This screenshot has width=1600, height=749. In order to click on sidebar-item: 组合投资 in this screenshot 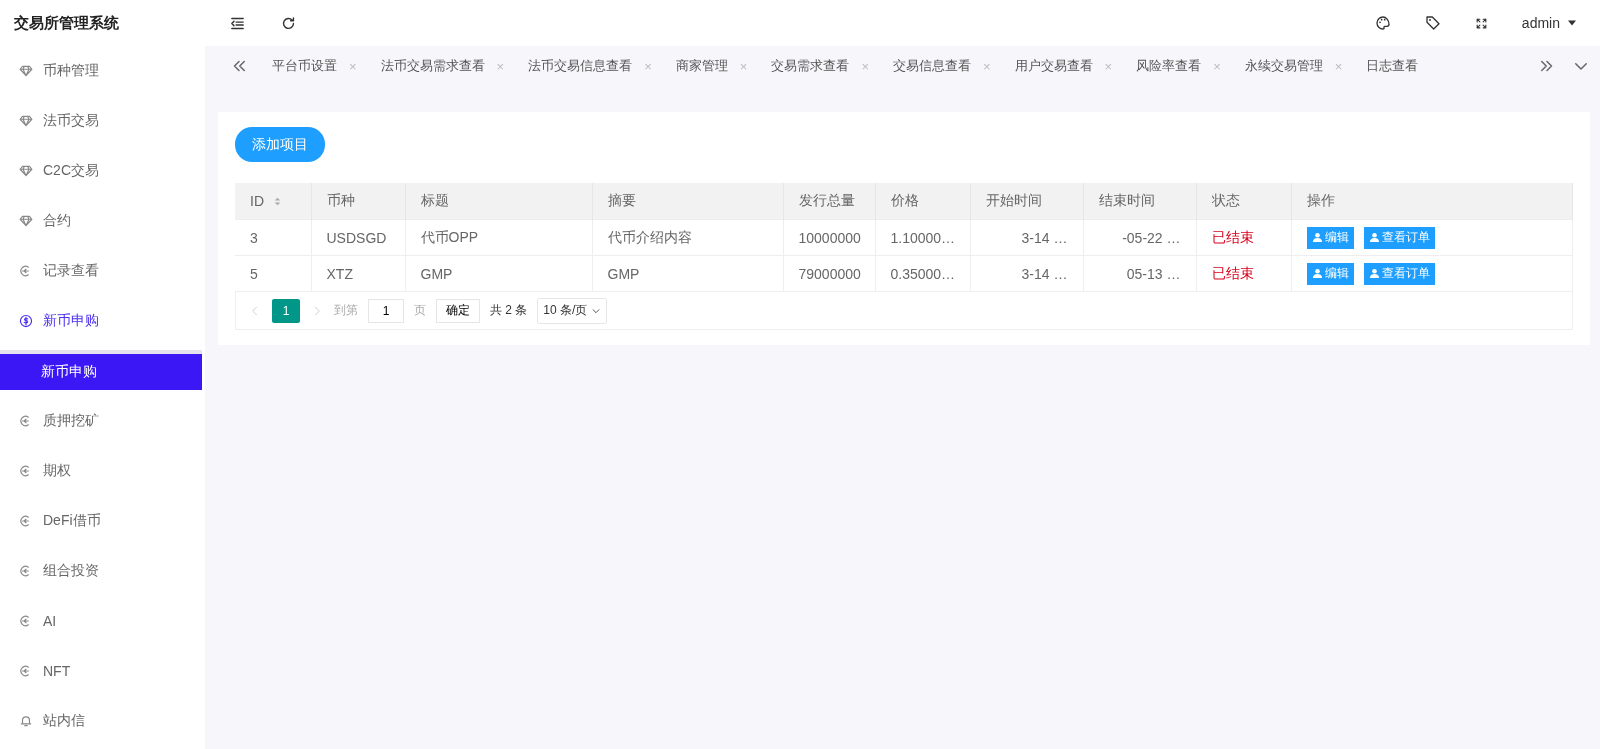, I will do `click(102, 571)`.